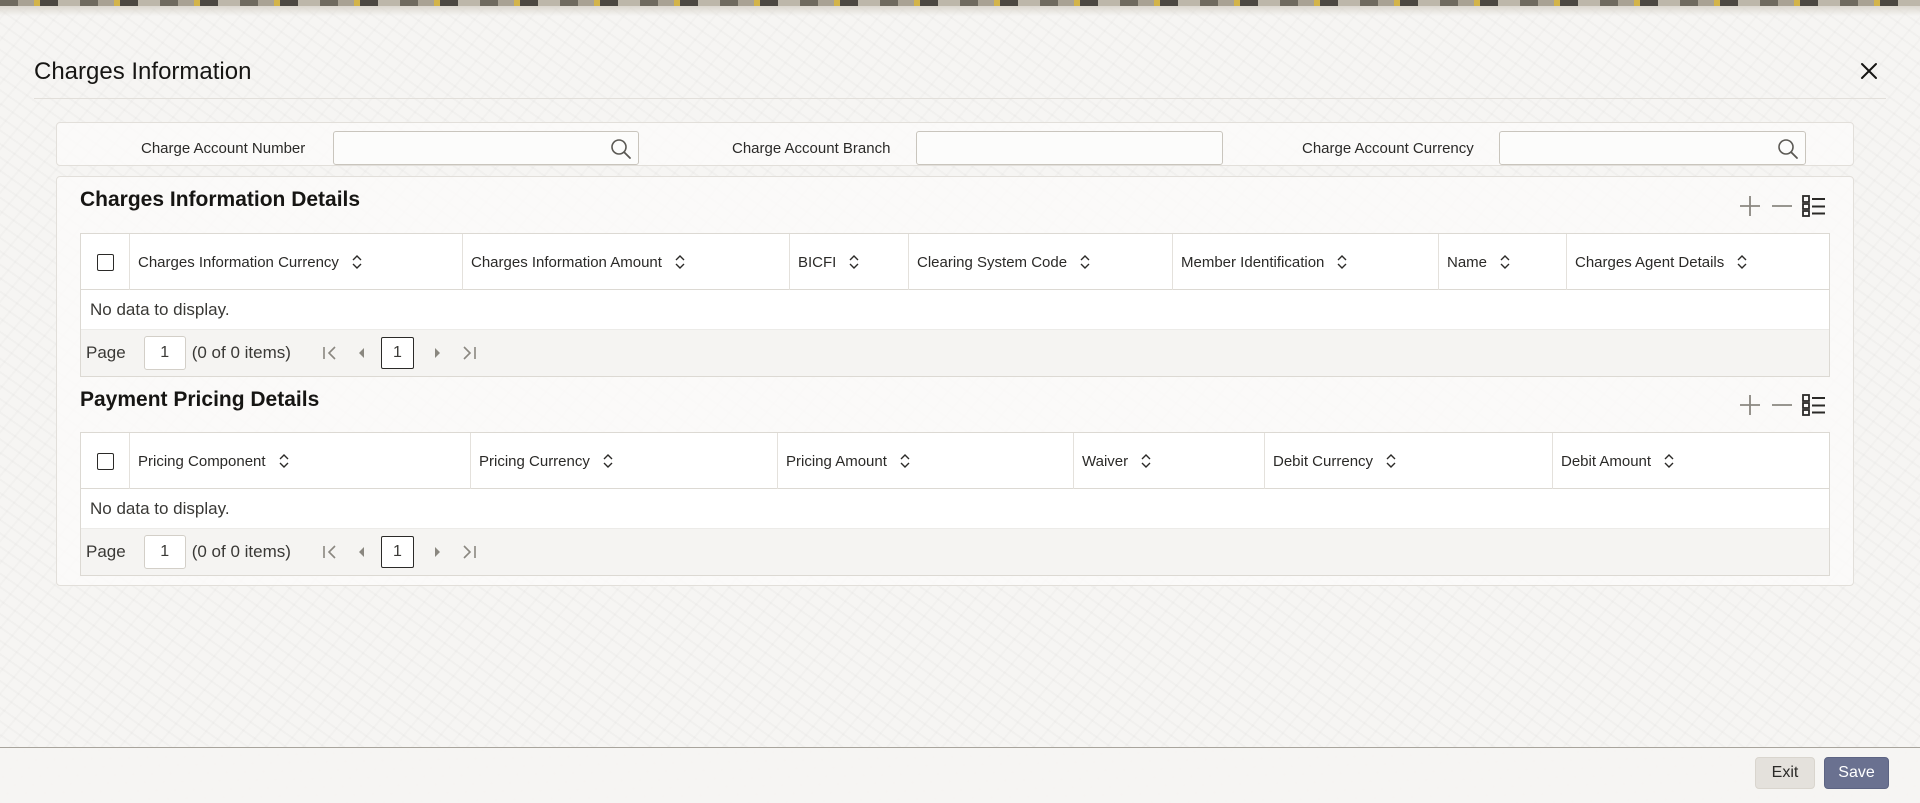 Image resolution: width=1920 pixels, height=803 pixels. I want to click on column-header-label: Debit Currency, so click(1323, 461).